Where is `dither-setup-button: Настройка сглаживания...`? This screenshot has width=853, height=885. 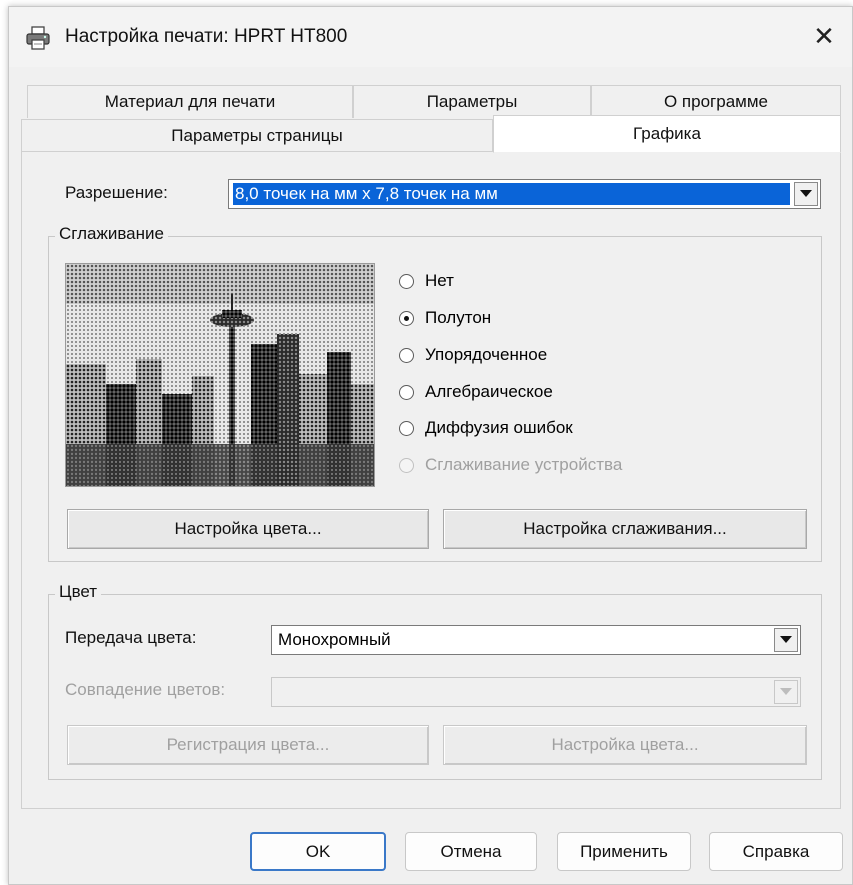
dither-setup-button: Настройка сглаживания... is located at coordinates (625, 529).